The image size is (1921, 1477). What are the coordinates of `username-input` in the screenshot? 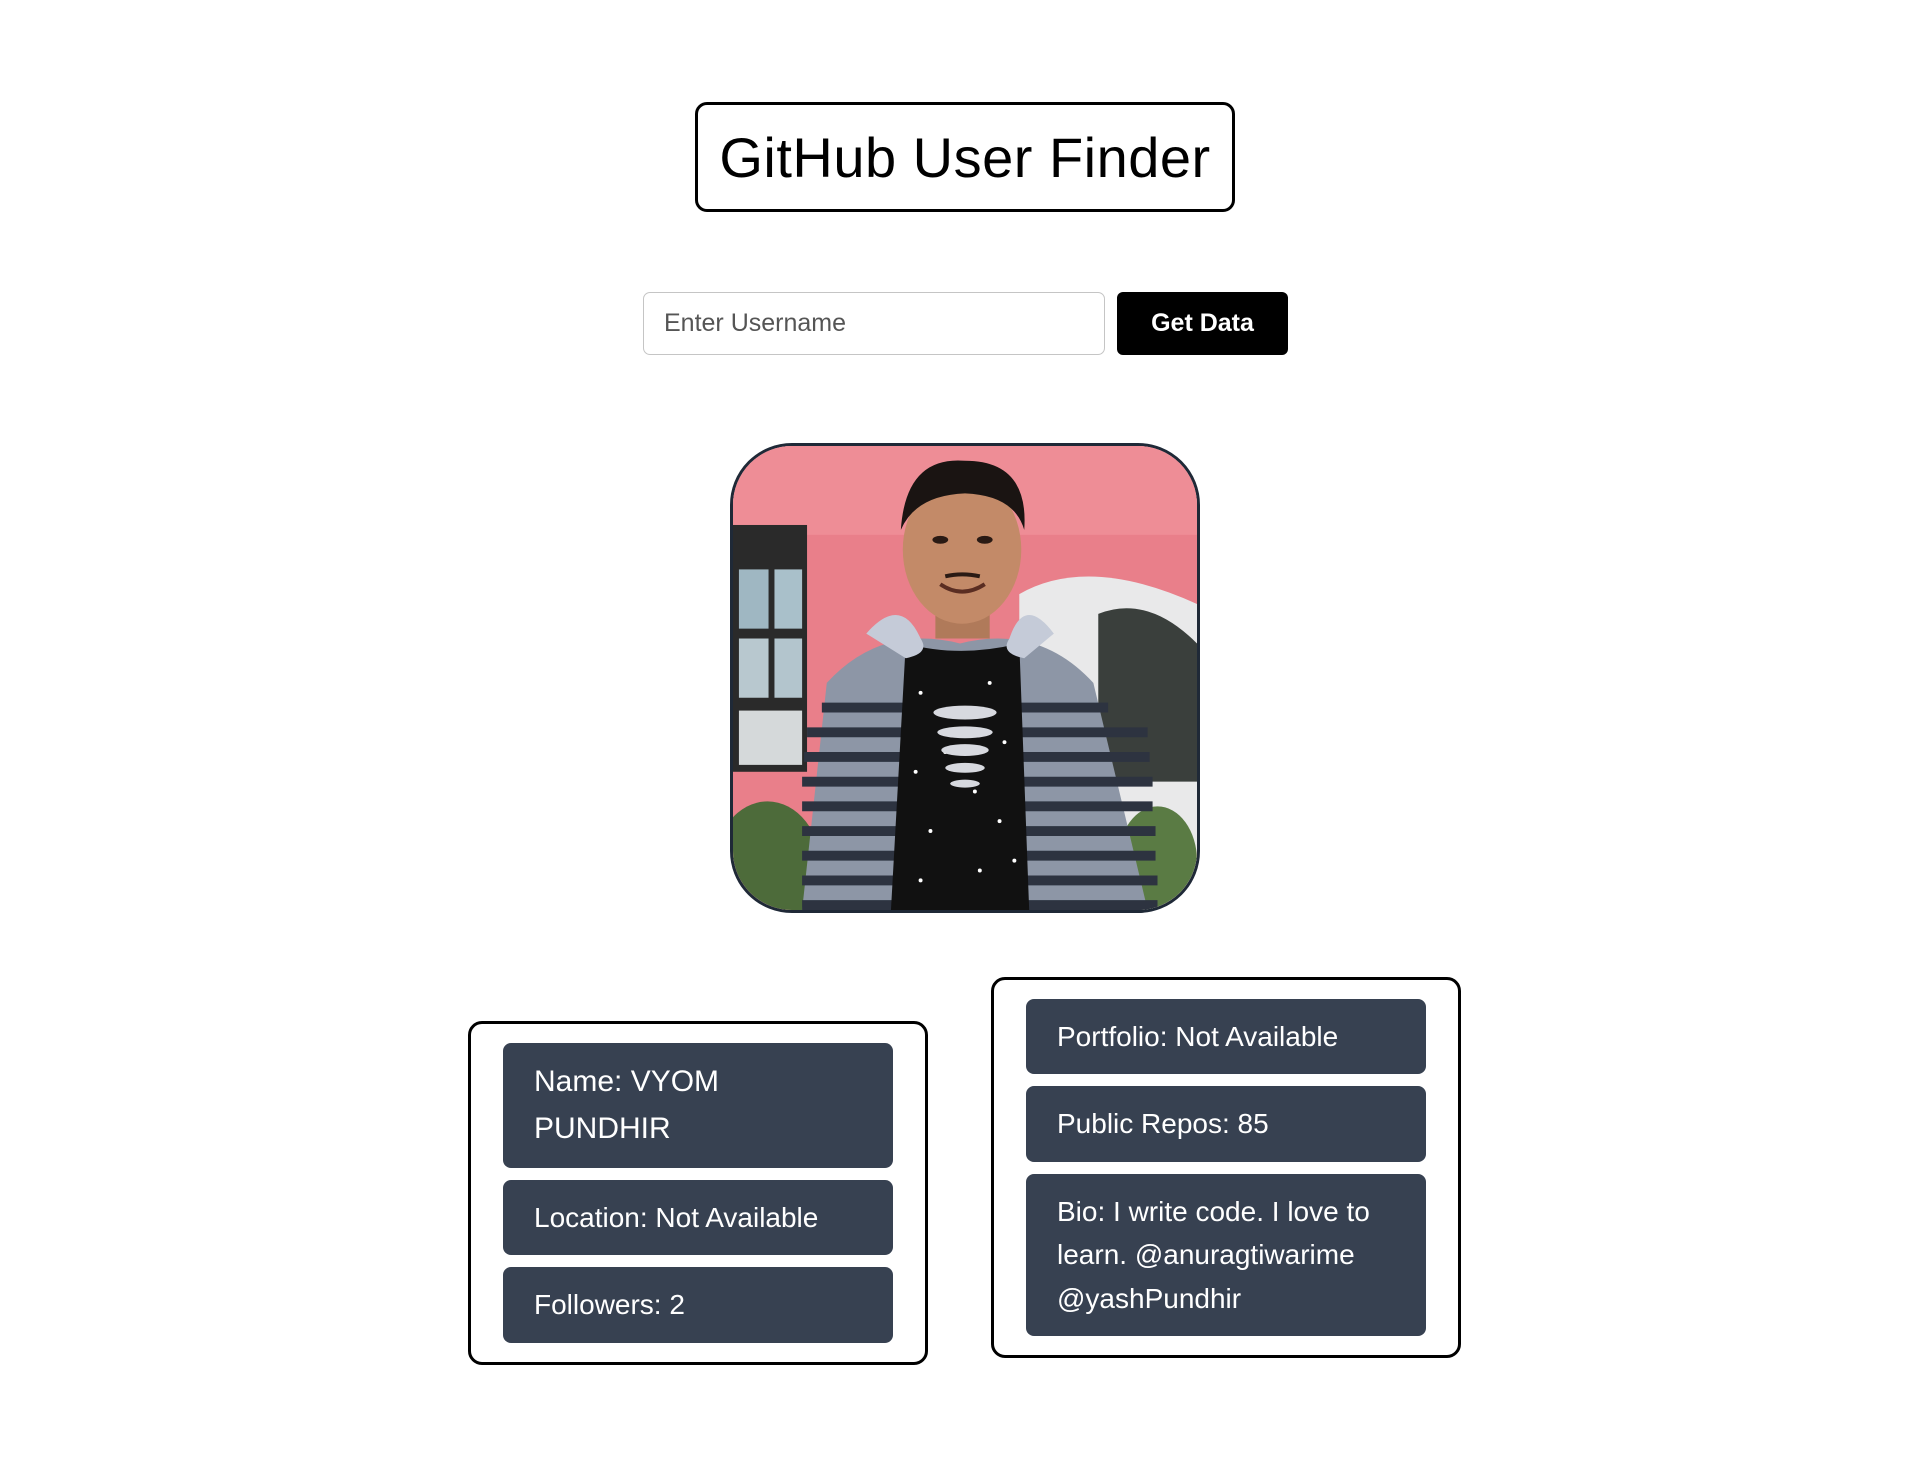 It's located at (874, 323).